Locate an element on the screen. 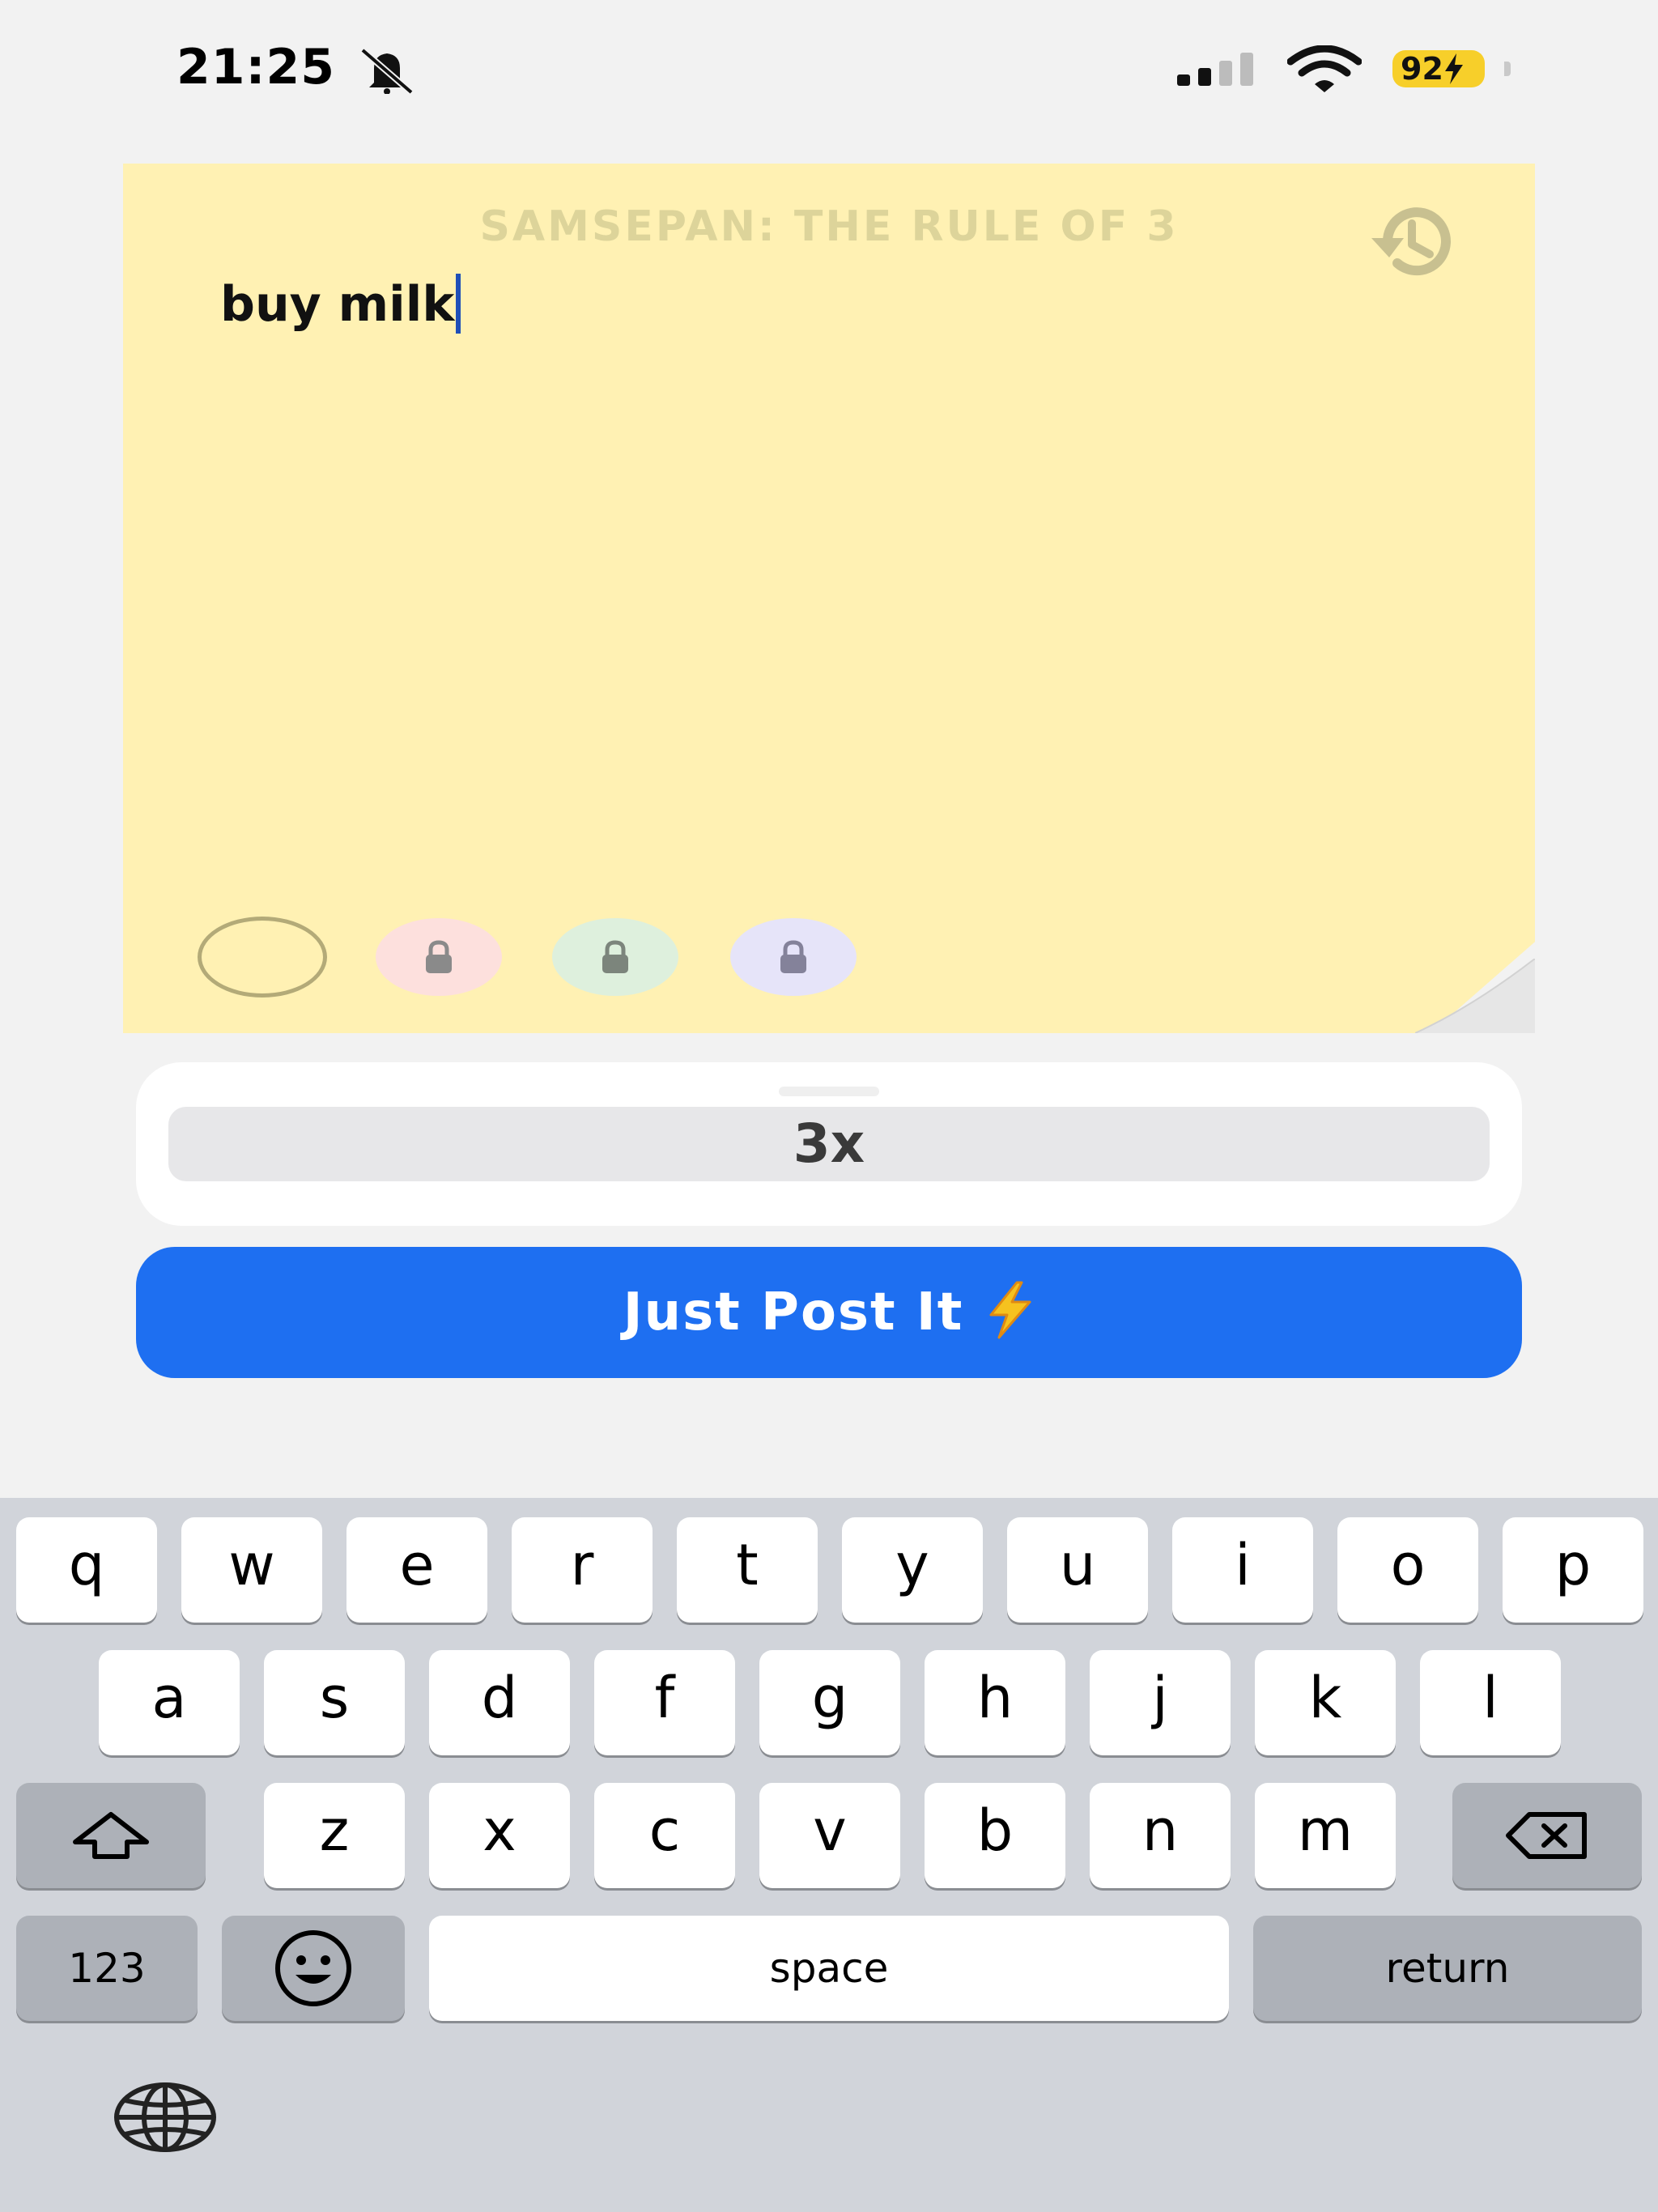 This screenshot has height=2212, width=1658. key-y: y is located at coordinates (912, 1570).